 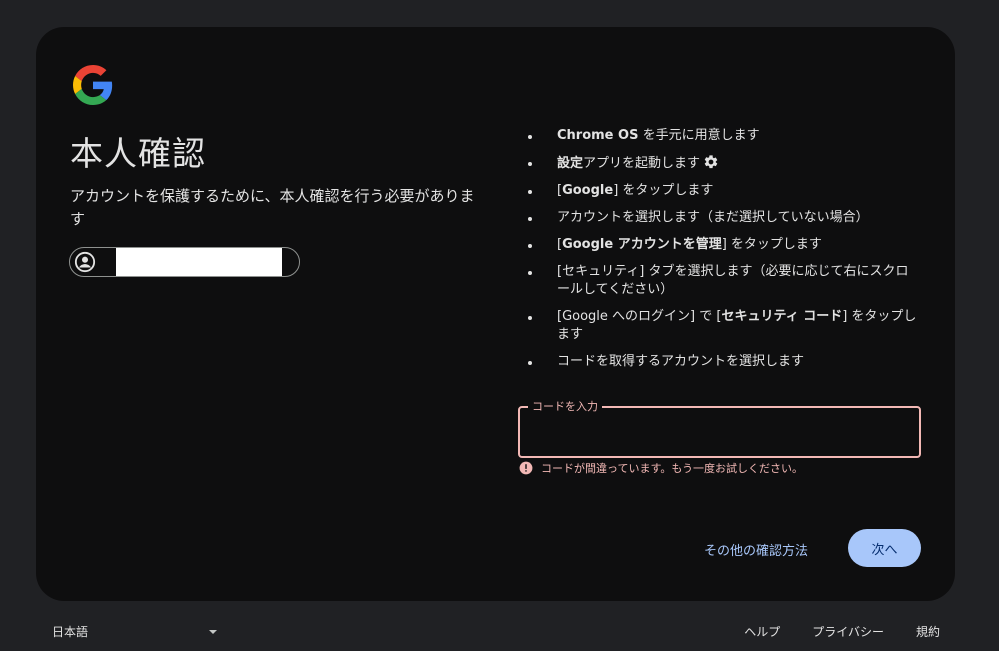 What do you see at coordinates (134, 631) in the screenshot?
I see `language-selector: 日本語` at bounding box center [134, 631].